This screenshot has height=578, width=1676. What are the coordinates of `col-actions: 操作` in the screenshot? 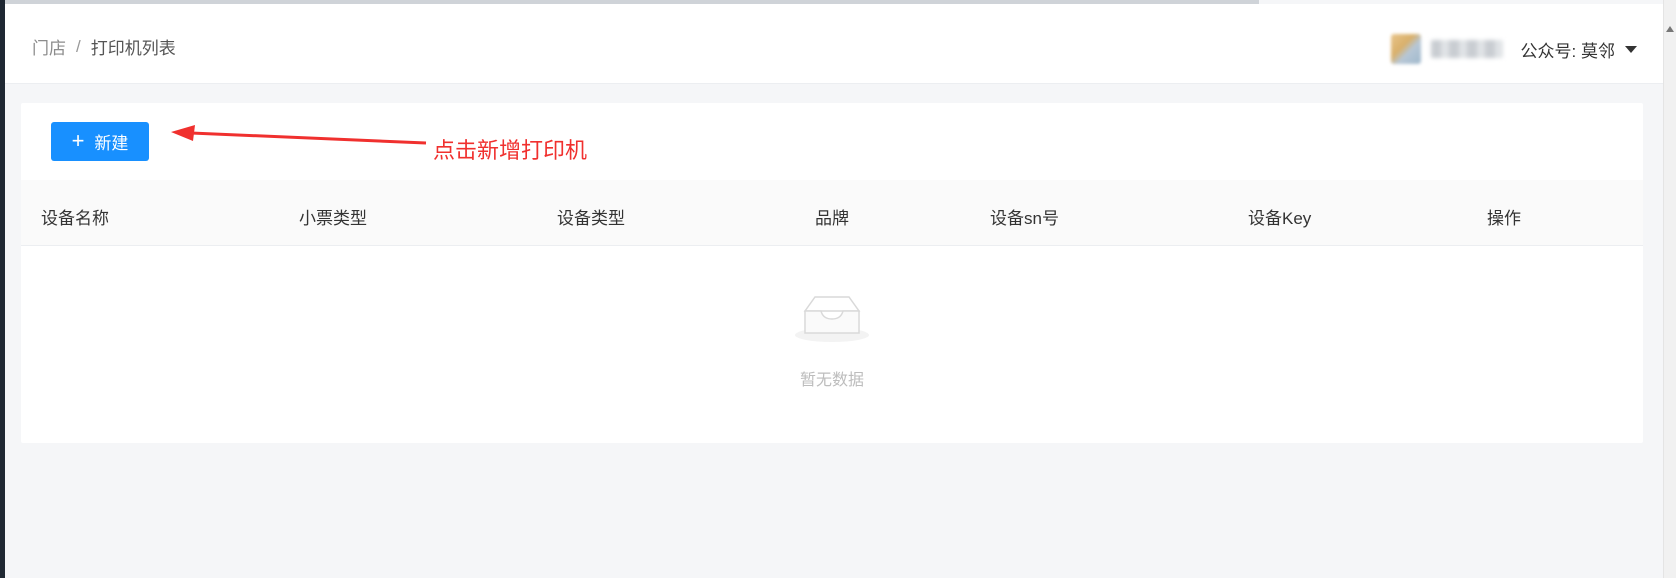 It's located at (1504, 218).